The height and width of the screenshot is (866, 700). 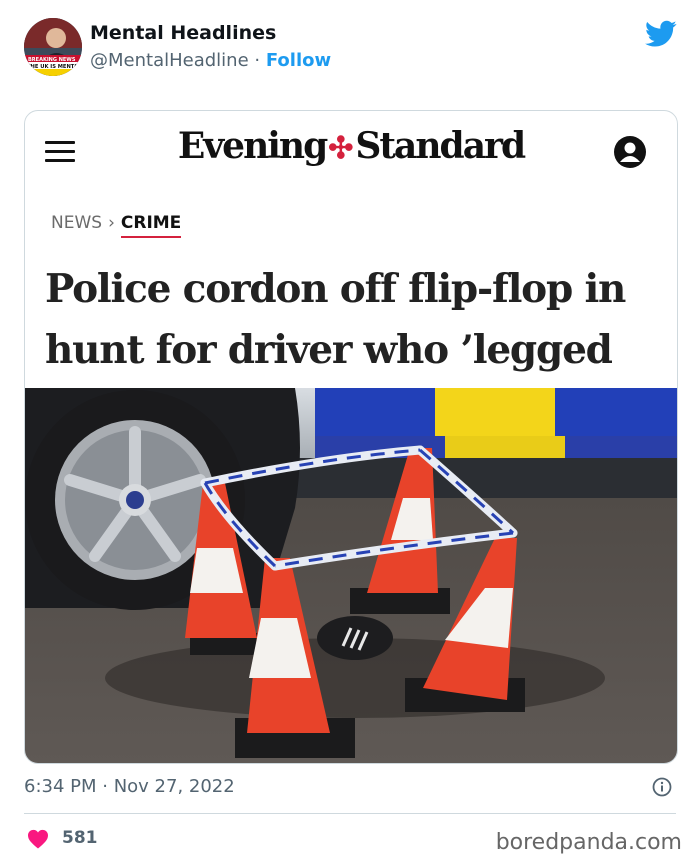 What do you see at coordinates (76, 223) in the screenshot?
I see `breadcrumb-news: NEWS` at bounding box center [76, 223].